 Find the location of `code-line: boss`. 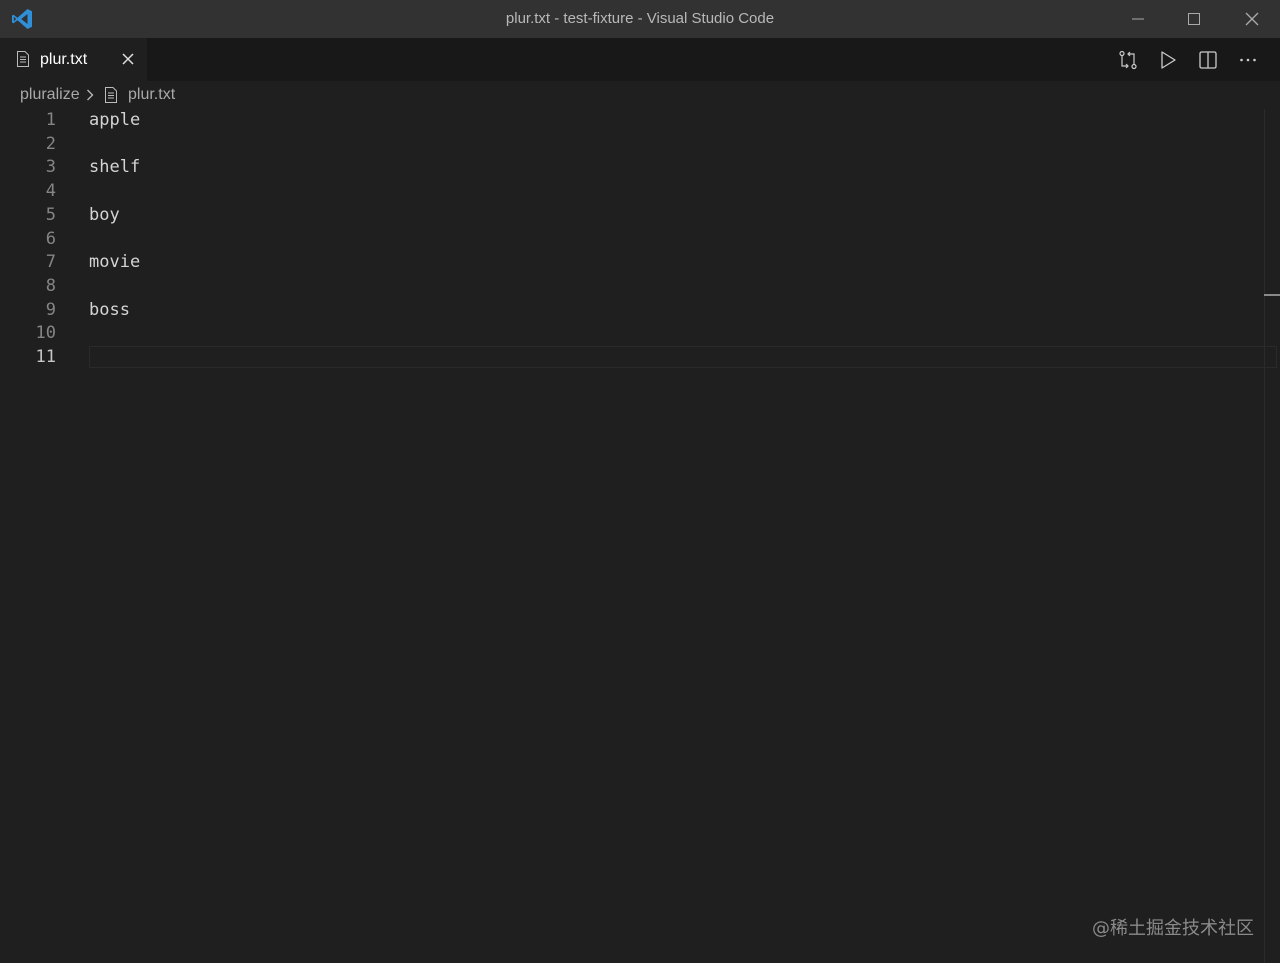

code-line: boss is located at coordinates (109, 311).